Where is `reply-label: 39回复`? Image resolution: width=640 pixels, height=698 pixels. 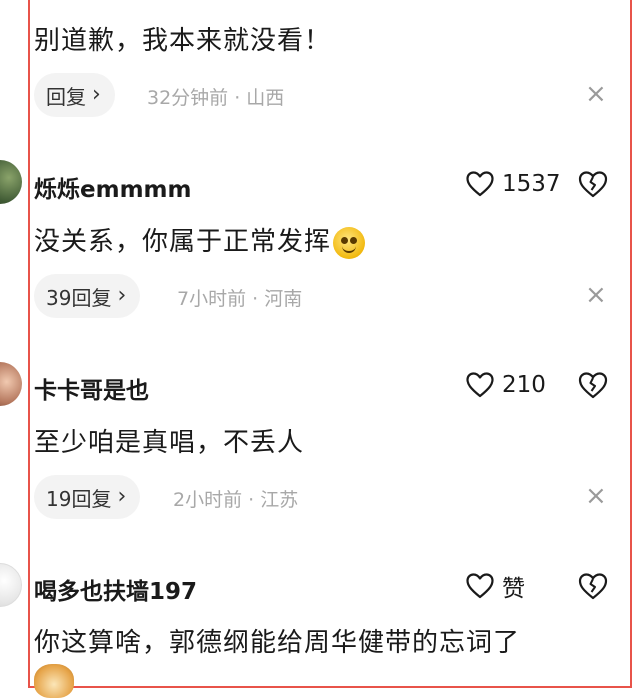 reply-label: 39回复 is located at coordinates (79, 297).